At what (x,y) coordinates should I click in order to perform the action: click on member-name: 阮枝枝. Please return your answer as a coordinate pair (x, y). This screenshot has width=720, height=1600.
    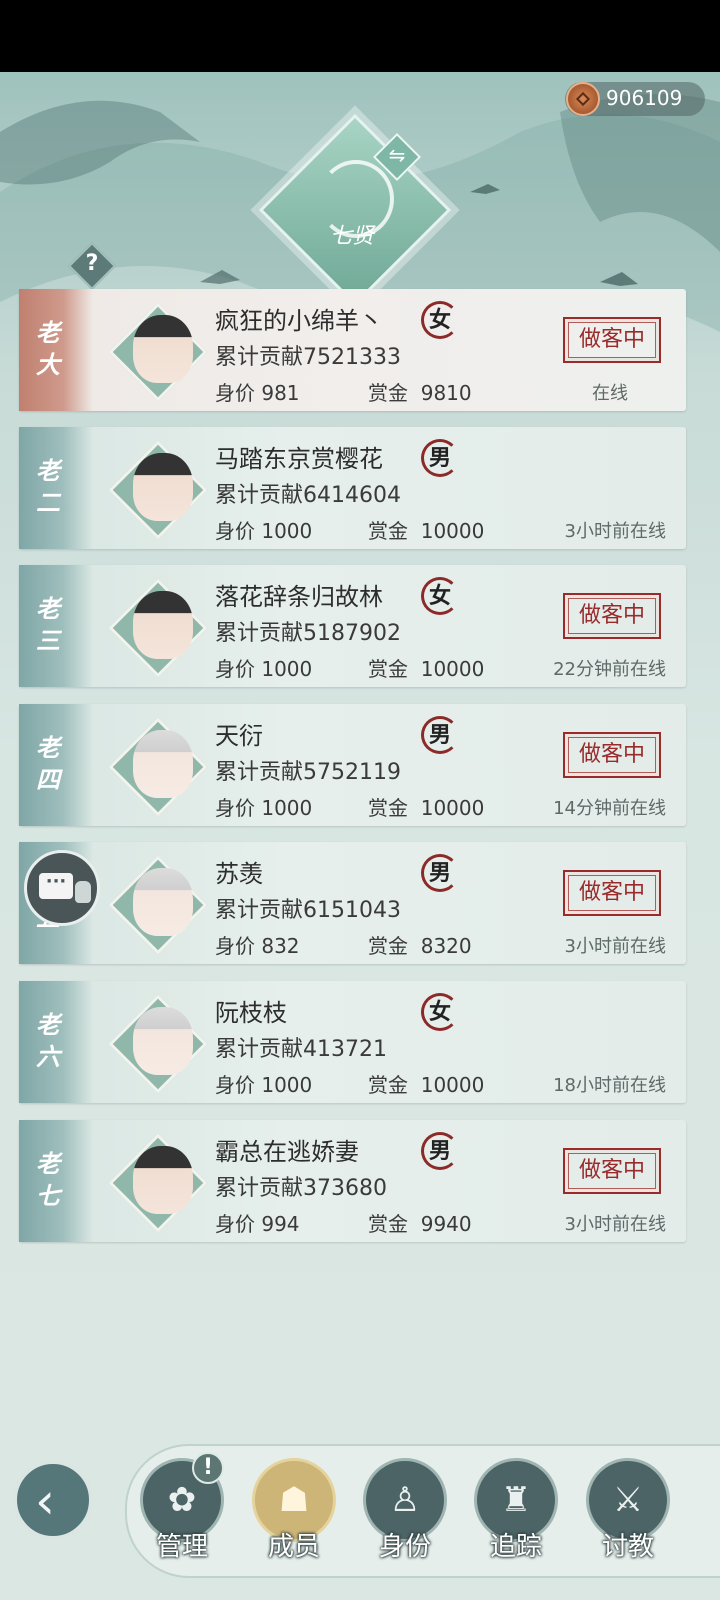
    Looking at the image, I should click on (251, 1013).